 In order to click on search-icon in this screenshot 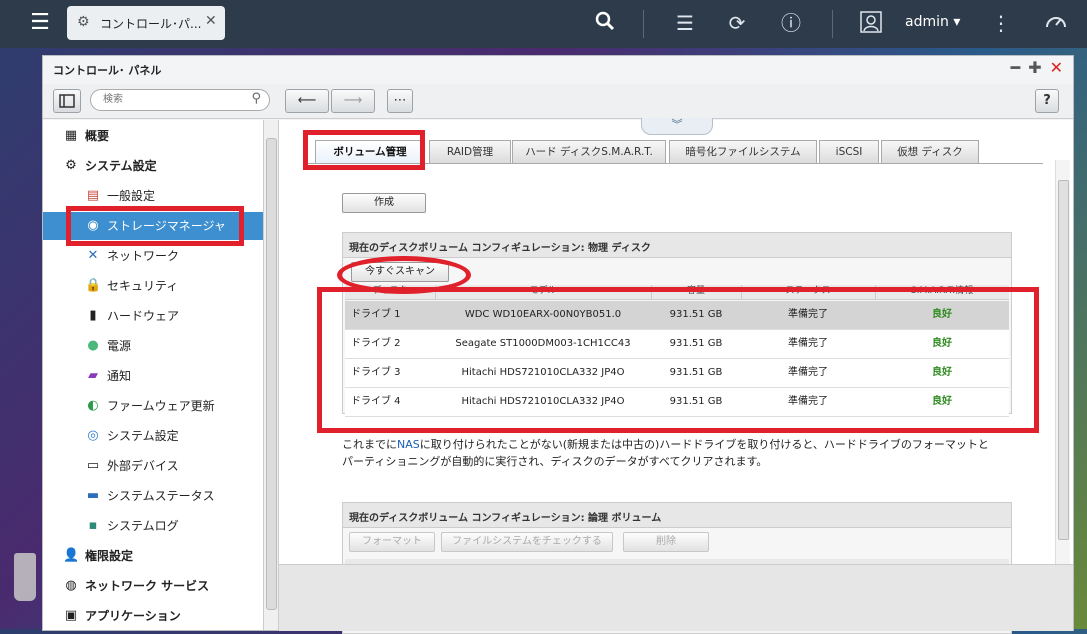, I will do `click(605, 23)`.